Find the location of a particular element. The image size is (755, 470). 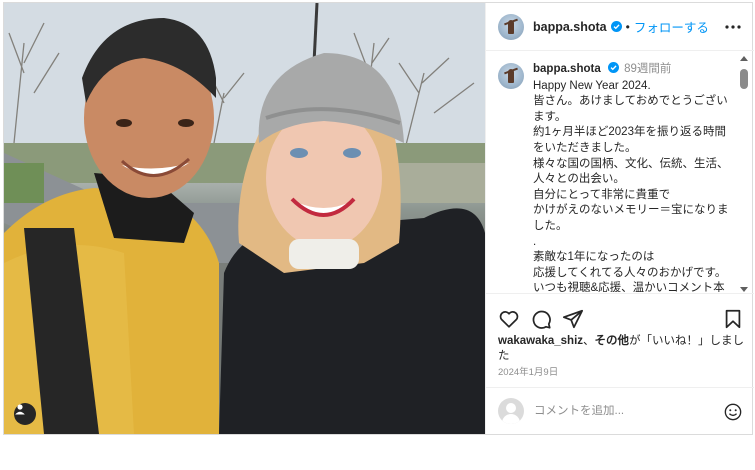

author-username: bappa.shota is located at coordinates (570, 27).